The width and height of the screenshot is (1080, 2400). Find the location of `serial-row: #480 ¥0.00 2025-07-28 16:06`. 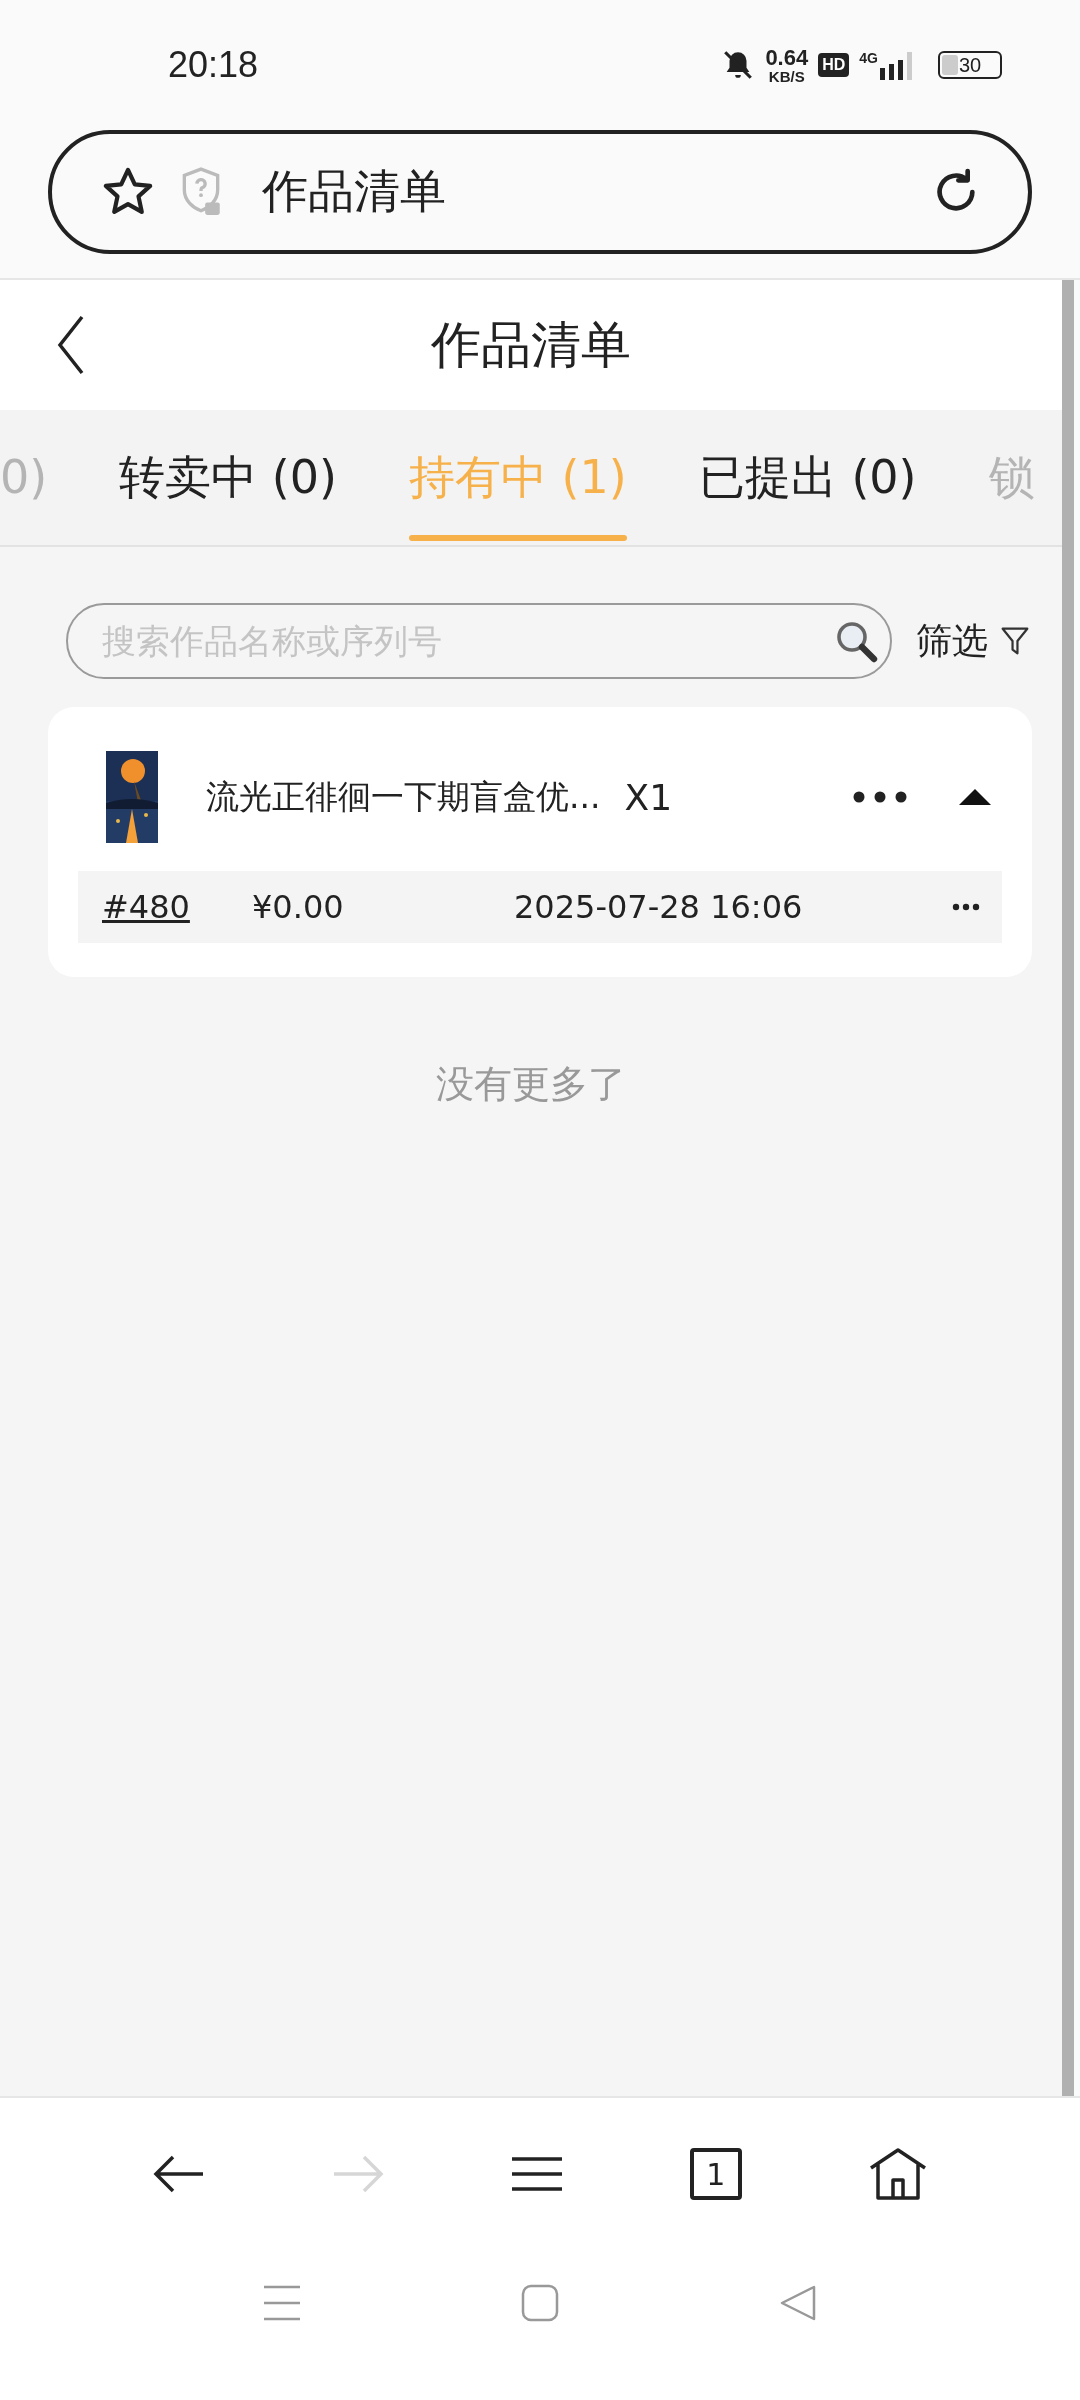

serial-row: #480 ¥0.00 2025-07-28 16:06 is located at coordinates (540, 907).